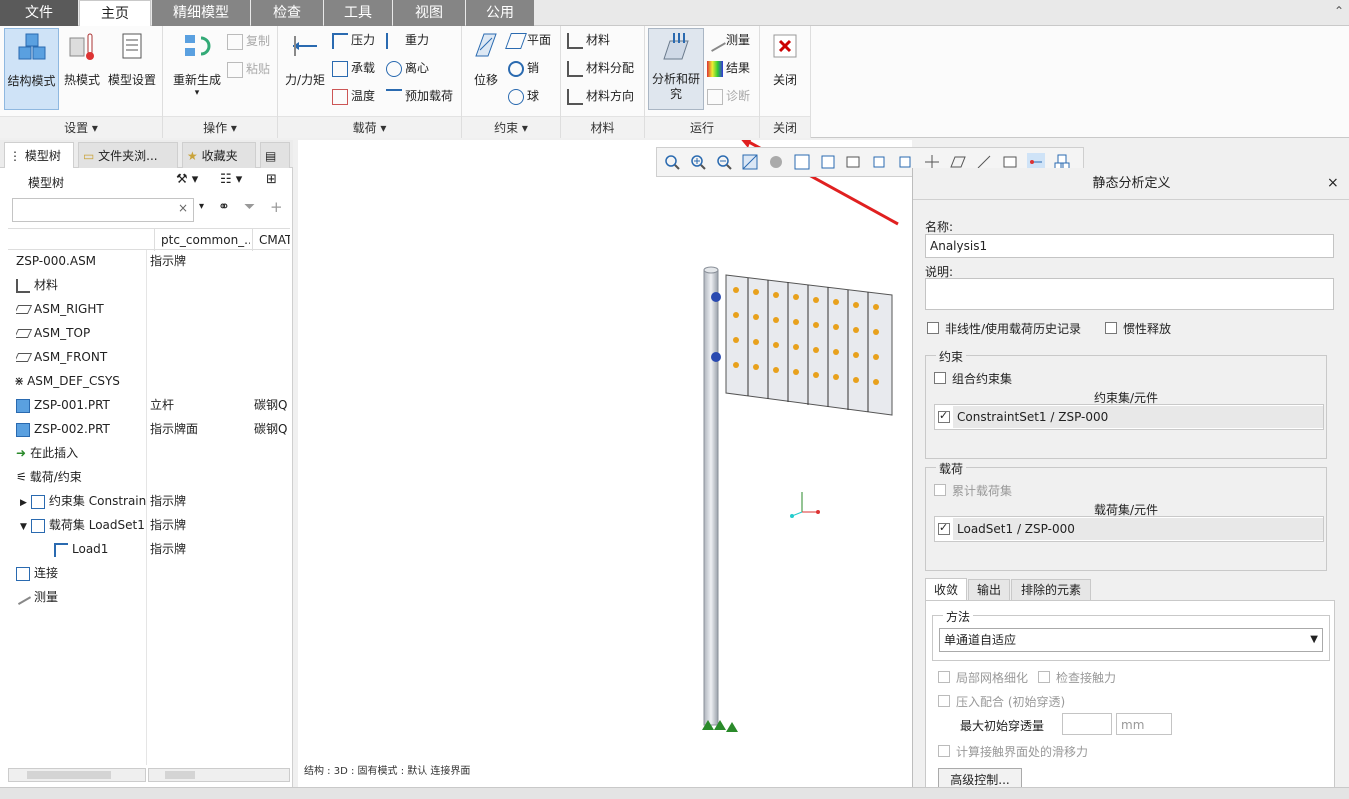 The width and height of the screenshot is (1349, 799). I want to click on spin-center-icon, so click(880, 162).